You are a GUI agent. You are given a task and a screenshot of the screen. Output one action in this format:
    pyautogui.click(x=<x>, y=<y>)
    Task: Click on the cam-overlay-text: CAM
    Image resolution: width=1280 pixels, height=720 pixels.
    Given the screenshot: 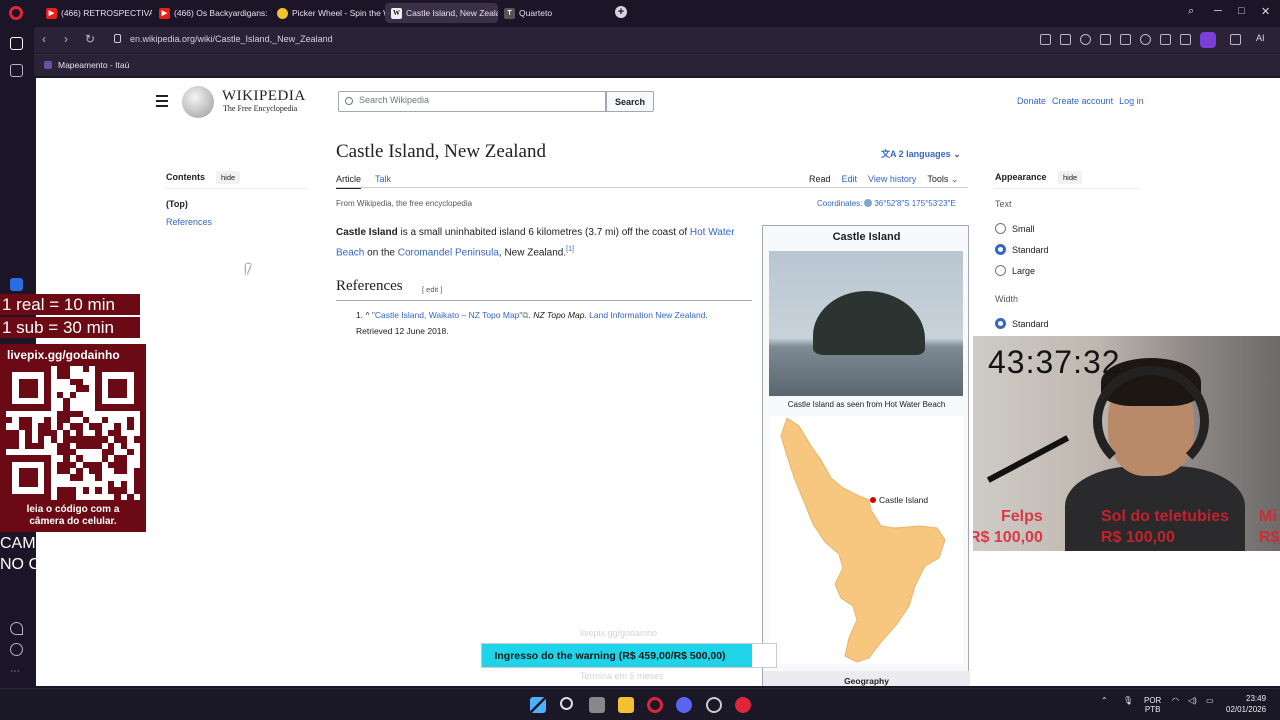 What is the action you would take?
    pyautogui.click(x=18, y=543)
    